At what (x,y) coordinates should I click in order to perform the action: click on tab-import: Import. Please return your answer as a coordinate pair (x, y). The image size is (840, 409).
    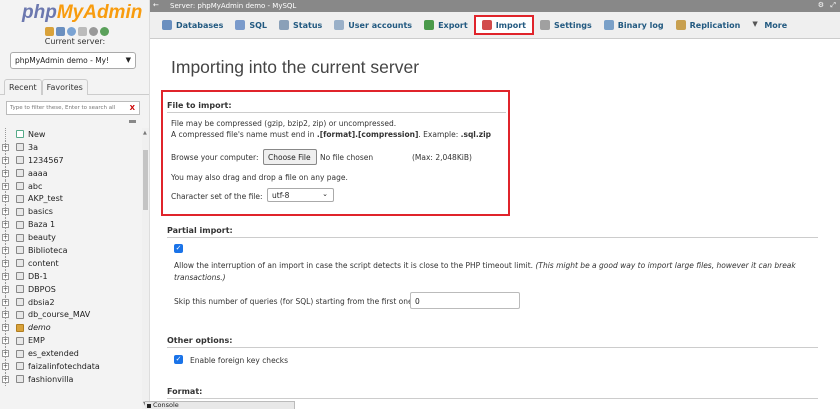
    Looking at the image, I should click on (503, 25).